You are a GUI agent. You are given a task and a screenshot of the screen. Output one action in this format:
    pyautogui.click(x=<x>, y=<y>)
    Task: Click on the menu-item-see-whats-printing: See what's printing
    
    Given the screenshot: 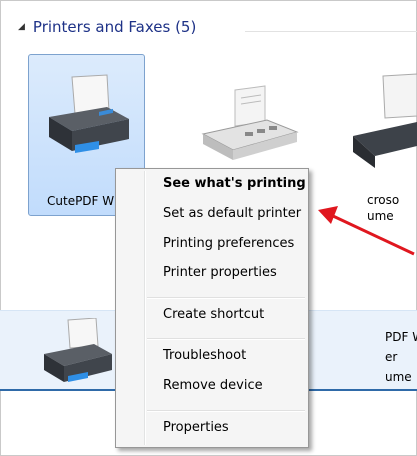 What is the action you would take?
    pyautogui.click(x=234, y=184)
    